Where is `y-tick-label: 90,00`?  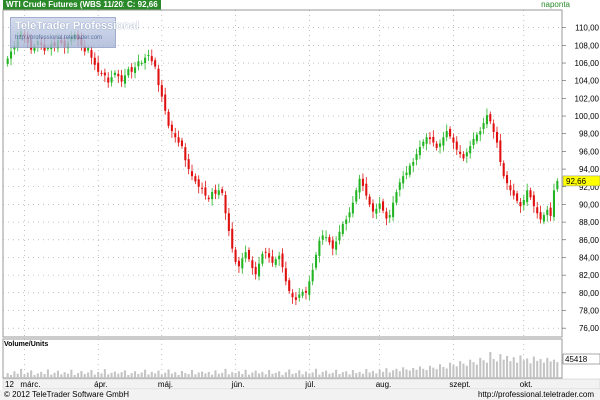 y-tick-label: 90,00 is located at coordinates (589, 204).